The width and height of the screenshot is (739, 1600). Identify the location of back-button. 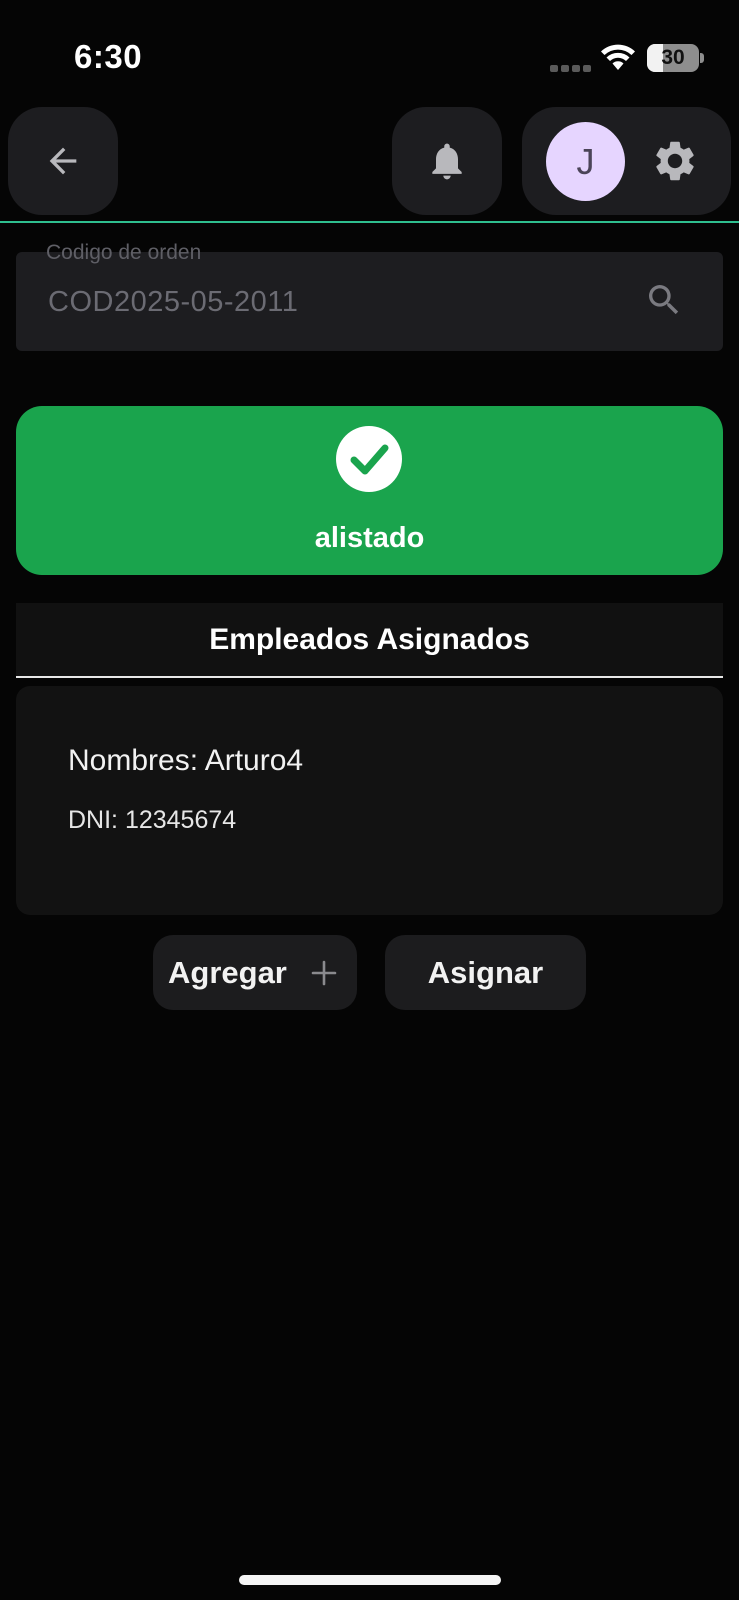
(63, 161).